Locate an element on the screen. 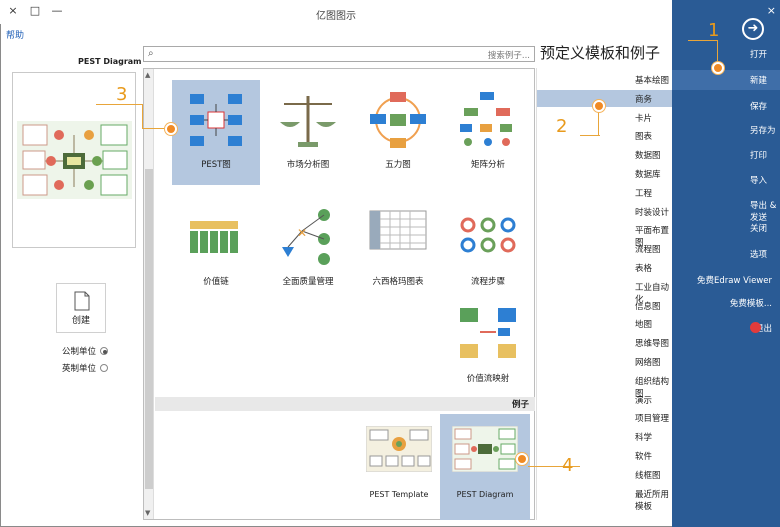 This screenshot has height=527, width=780. category-item: 软件 is located at coordinates (605, 455).